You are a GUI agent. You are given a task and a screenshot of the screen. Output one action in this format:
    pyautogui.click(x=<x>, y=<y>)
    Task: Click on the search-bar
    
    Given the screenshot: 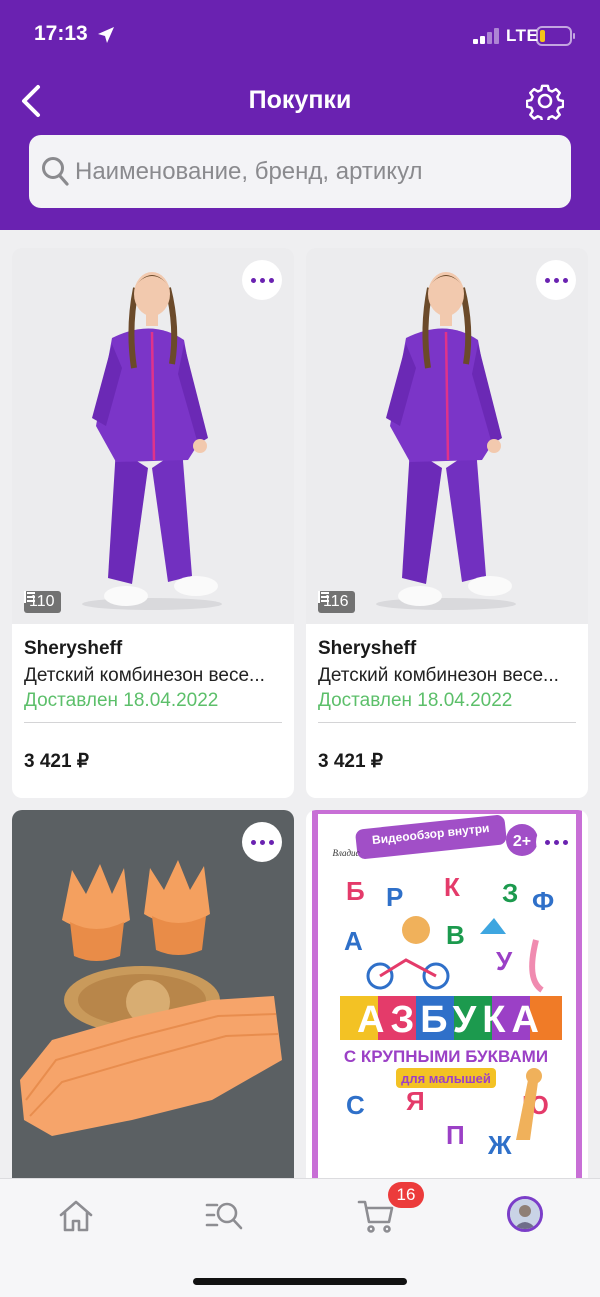 What is the action you would take?
    pyautogui.click(x=300, y=171)
    